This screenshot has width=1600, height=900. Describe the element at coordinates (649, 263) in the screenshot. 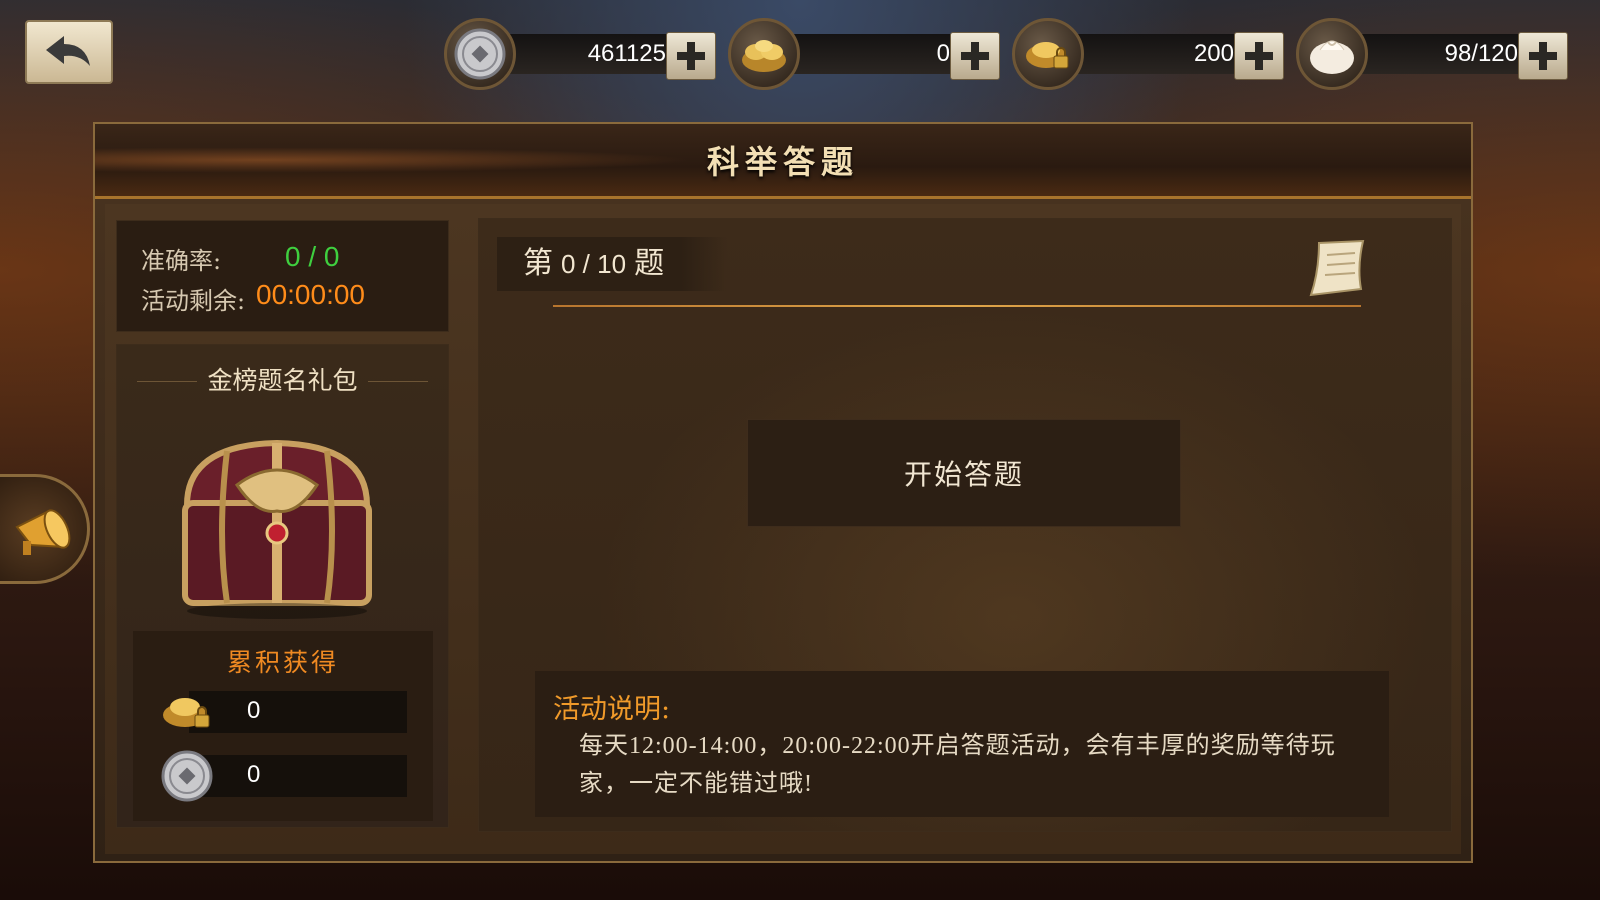

I see `question-suffix: 题` at that location.